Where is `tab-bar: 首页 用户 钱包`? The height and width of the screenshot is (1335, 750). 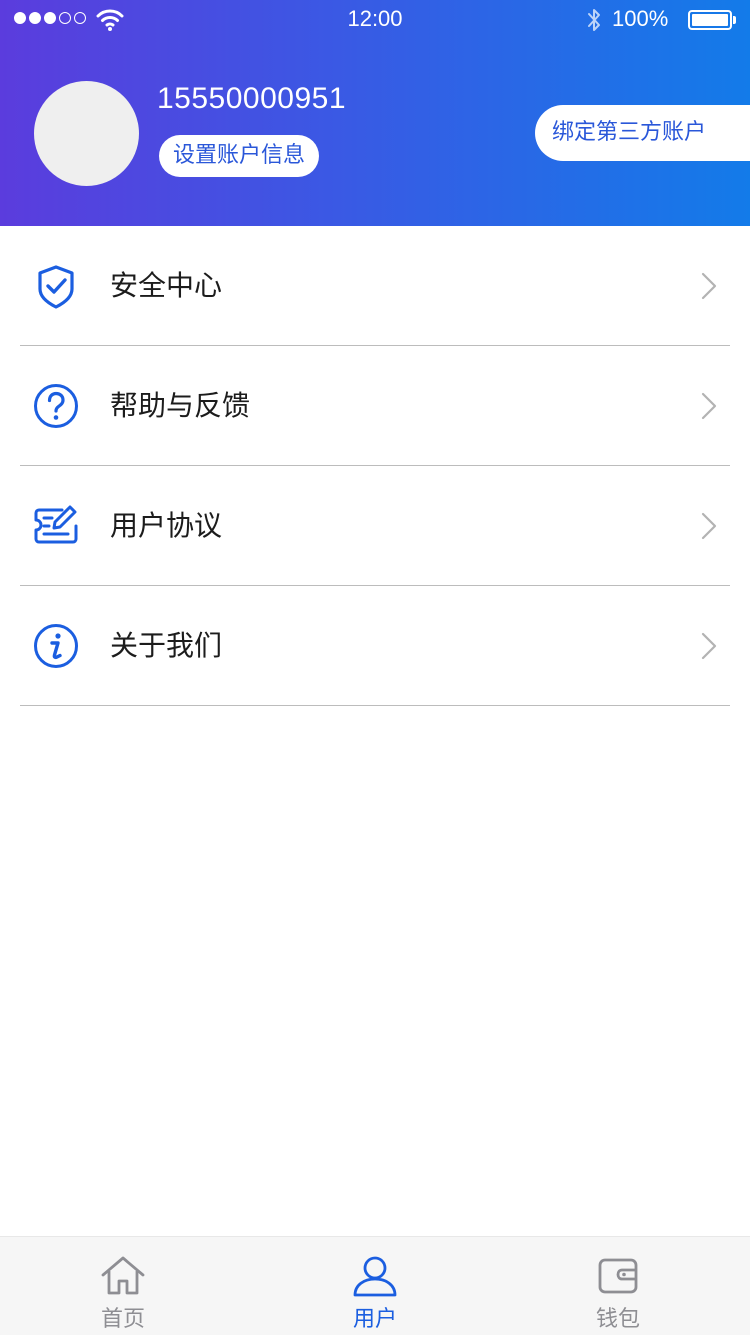 tab-bar: 首页 用户 钱包 is located at coordinates (375, 1285).